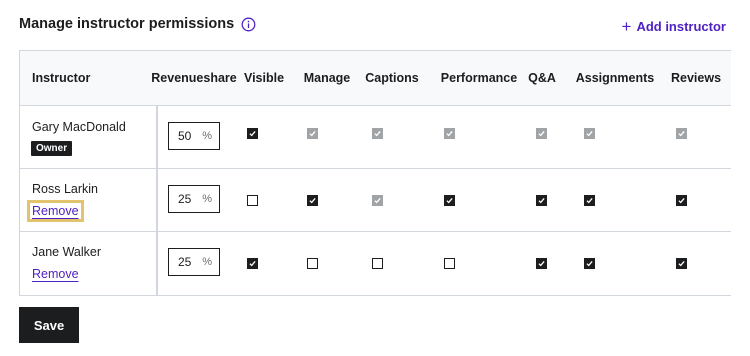 Image resolution: width=750 pixels, height=356 pixels. What do you see at coordinates (52, 148) in the screenshot?
I see `owner-badge: Owner` at bounding box center [52, 148].